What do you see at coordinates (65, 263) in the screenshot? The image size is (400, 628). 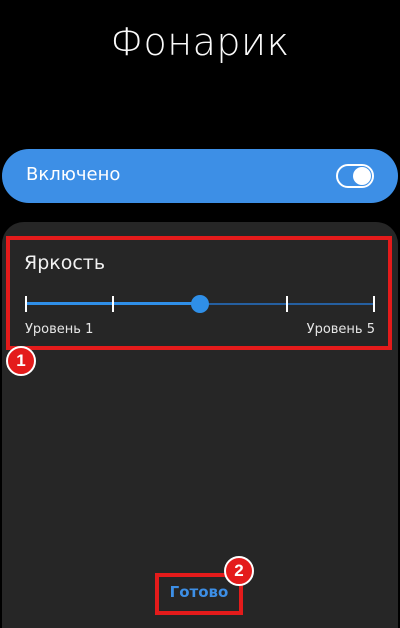 I see `brightness-title: Яркость` at bounding box center [65, 263].